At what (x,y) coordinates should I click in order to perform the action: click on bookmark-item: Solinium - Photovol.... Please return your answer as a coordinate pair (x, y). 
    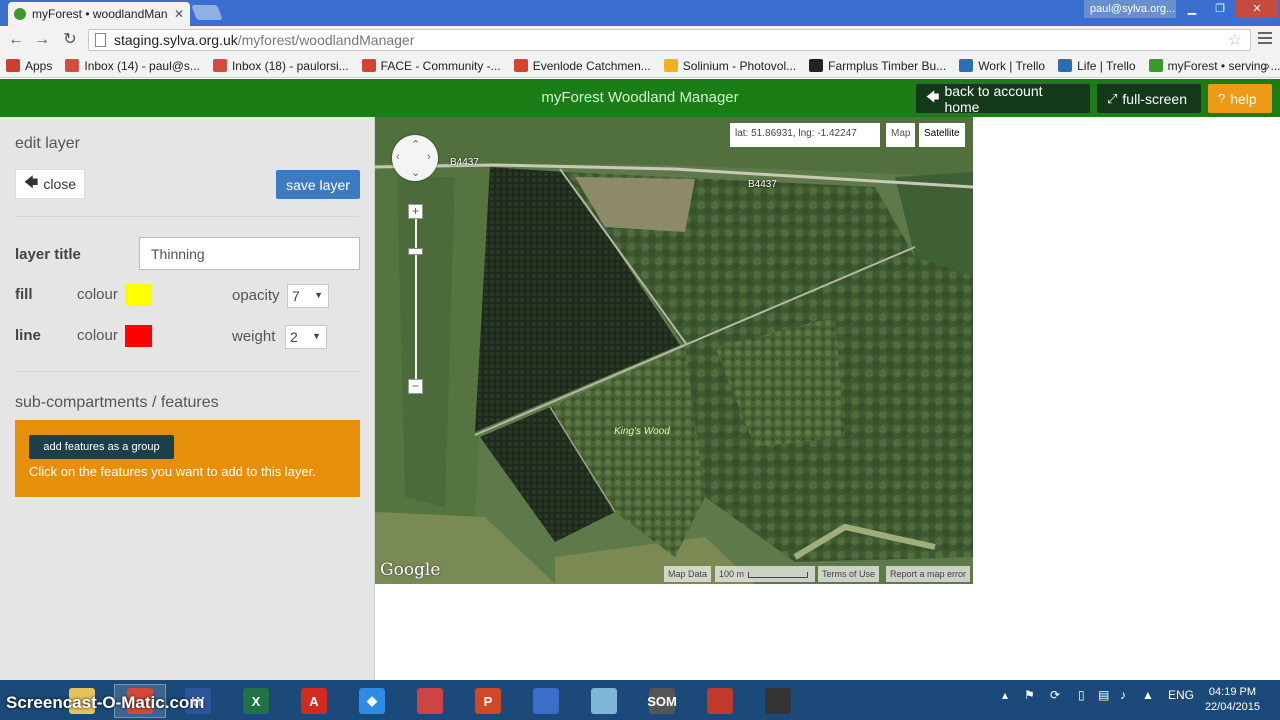
    Looking at the image, I should click on (729, 66).